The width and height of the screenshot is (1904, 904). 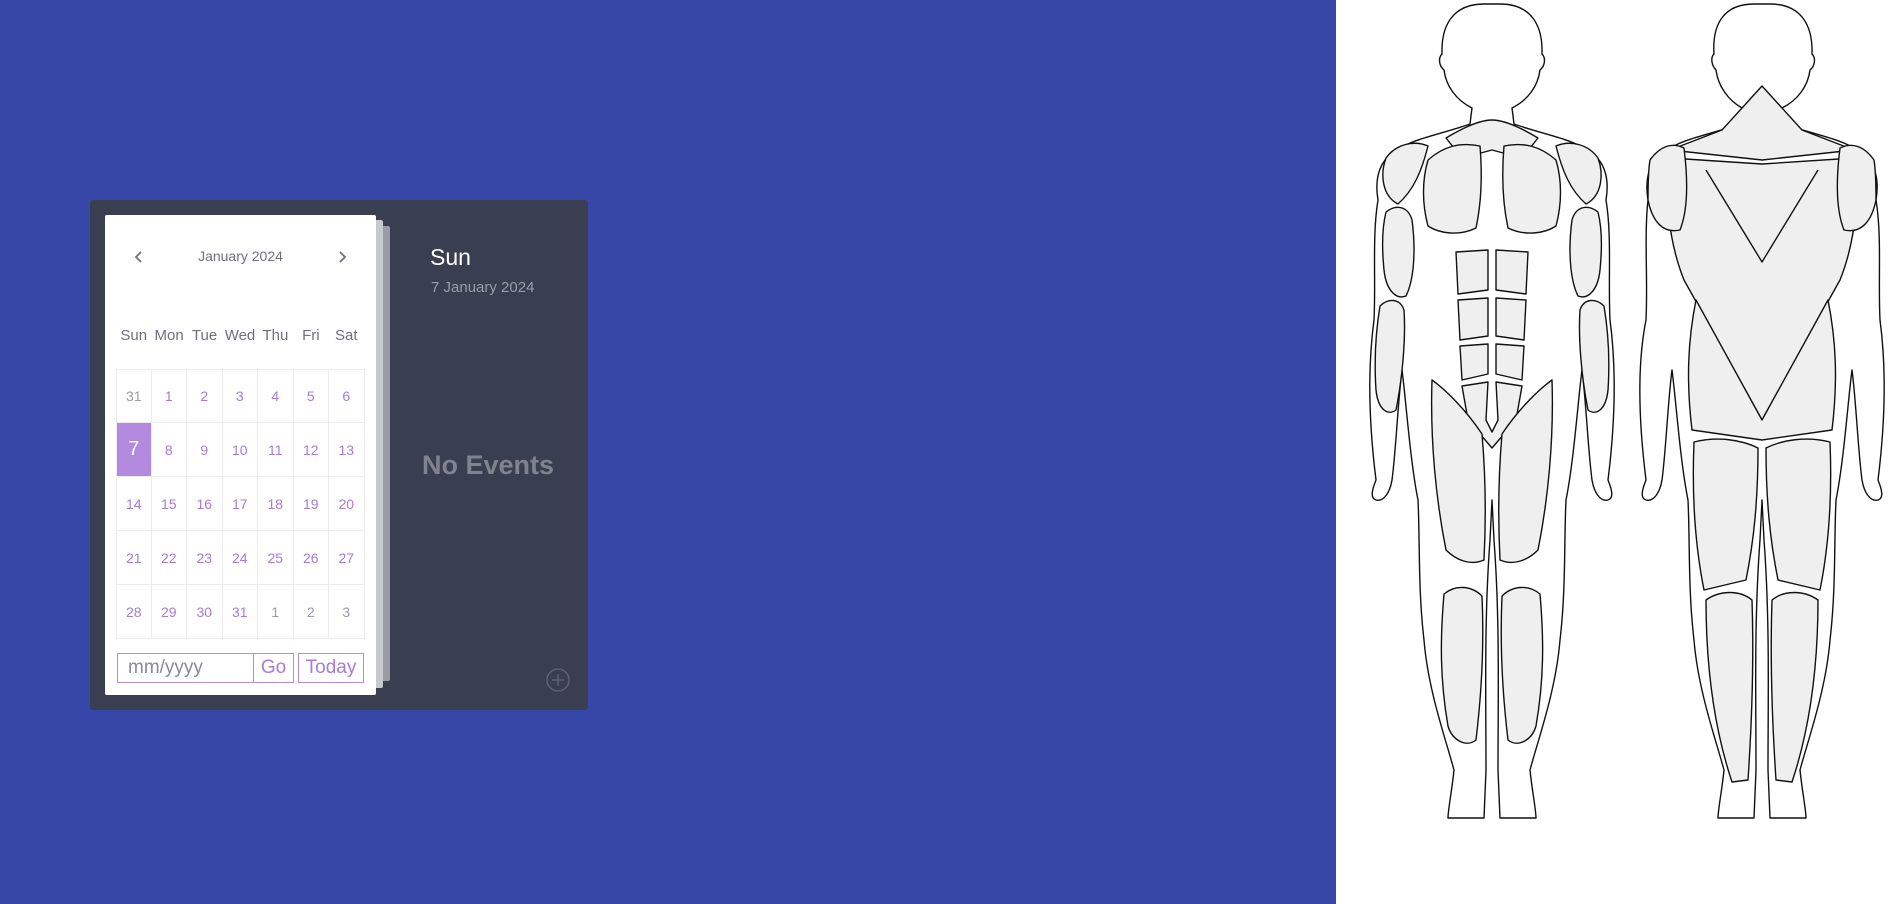 What do you see at coordinates (240, 558) in the screenshot?
I see `day-cell: 24` at bounding box center [240, 558].